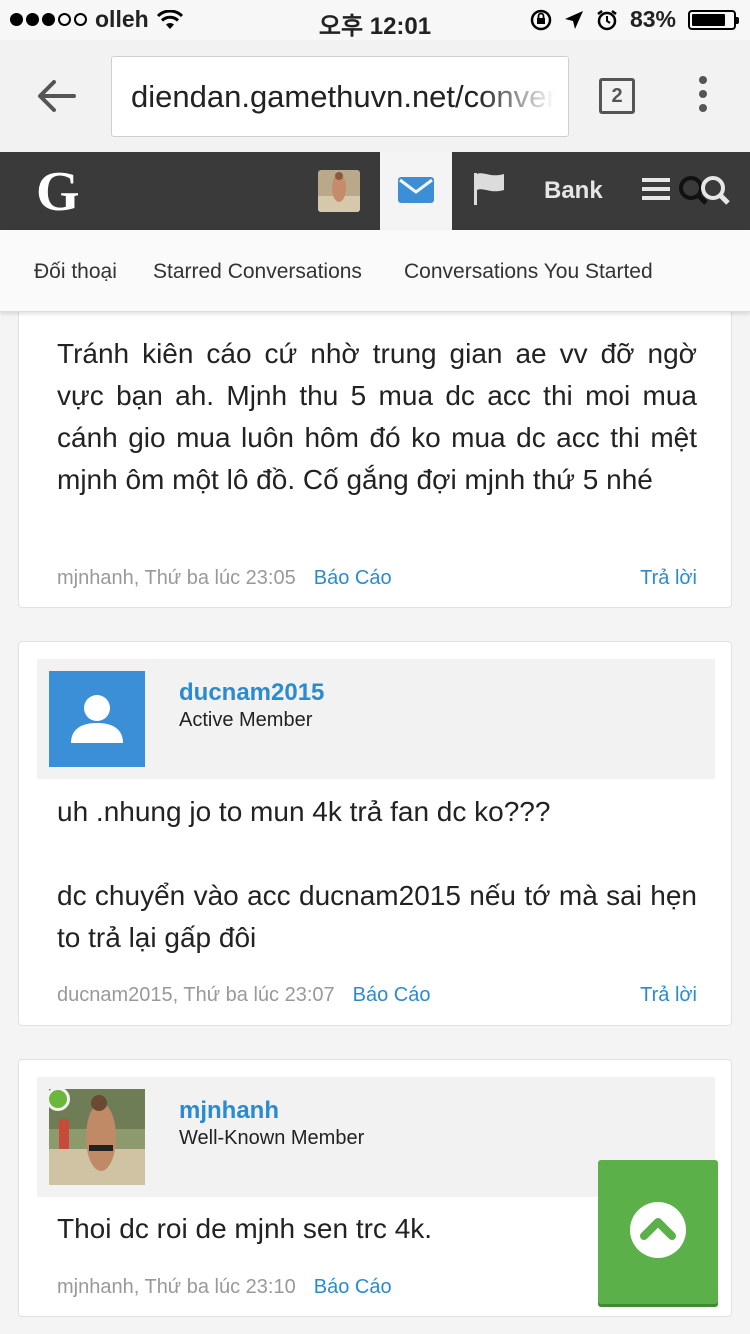 This screenshot has height=1334, width=750. Describe the element at coordinates (75, 272) in the screenshot. I see `tab-conversations: Đối thoại` at that location.